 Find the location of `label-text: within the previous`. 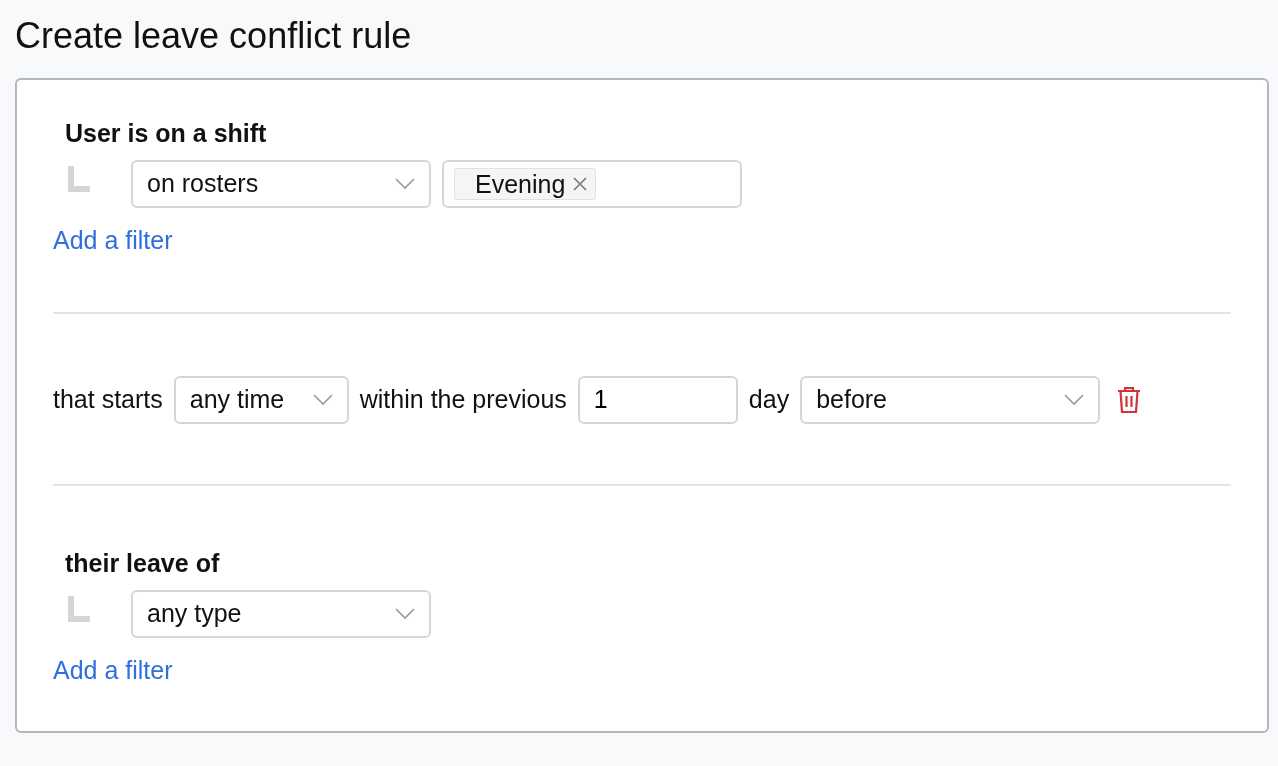

label-text: within the previous is located at coordinates (463, 399).